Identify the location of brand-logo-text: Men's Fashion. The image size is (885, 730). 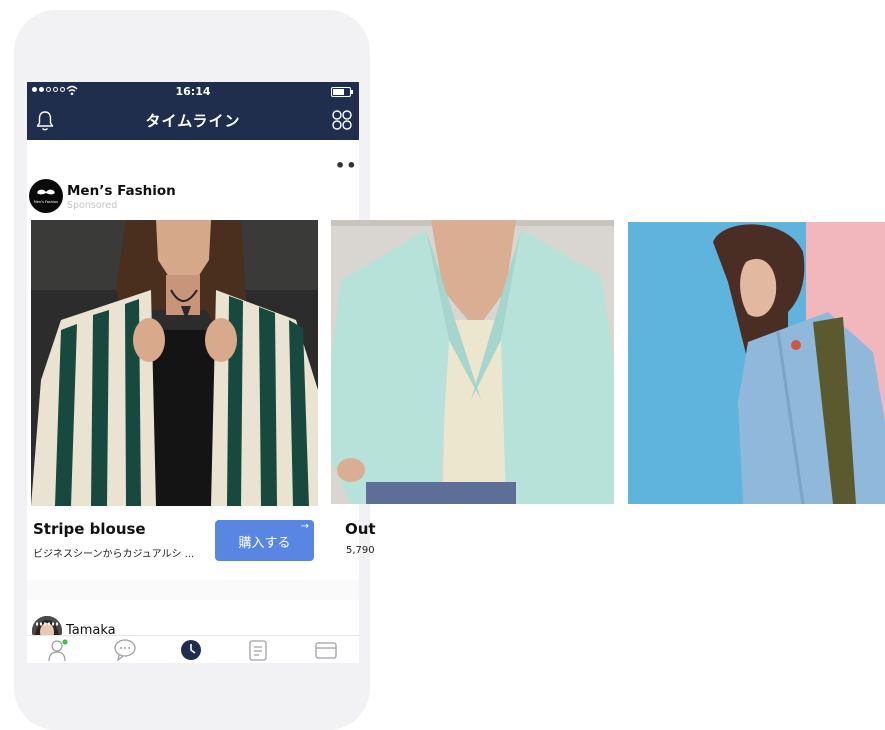
(46, 202).